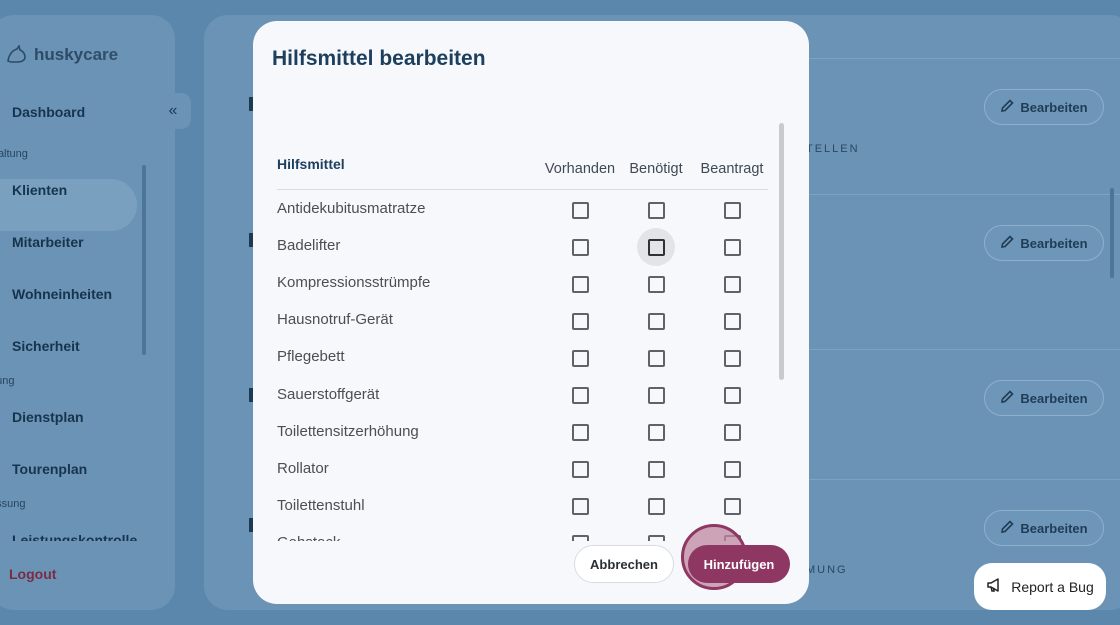 This screenshot has height=625, width=1120. I want to click on column-header-beantragt: Beantragt, so click(732, 169).